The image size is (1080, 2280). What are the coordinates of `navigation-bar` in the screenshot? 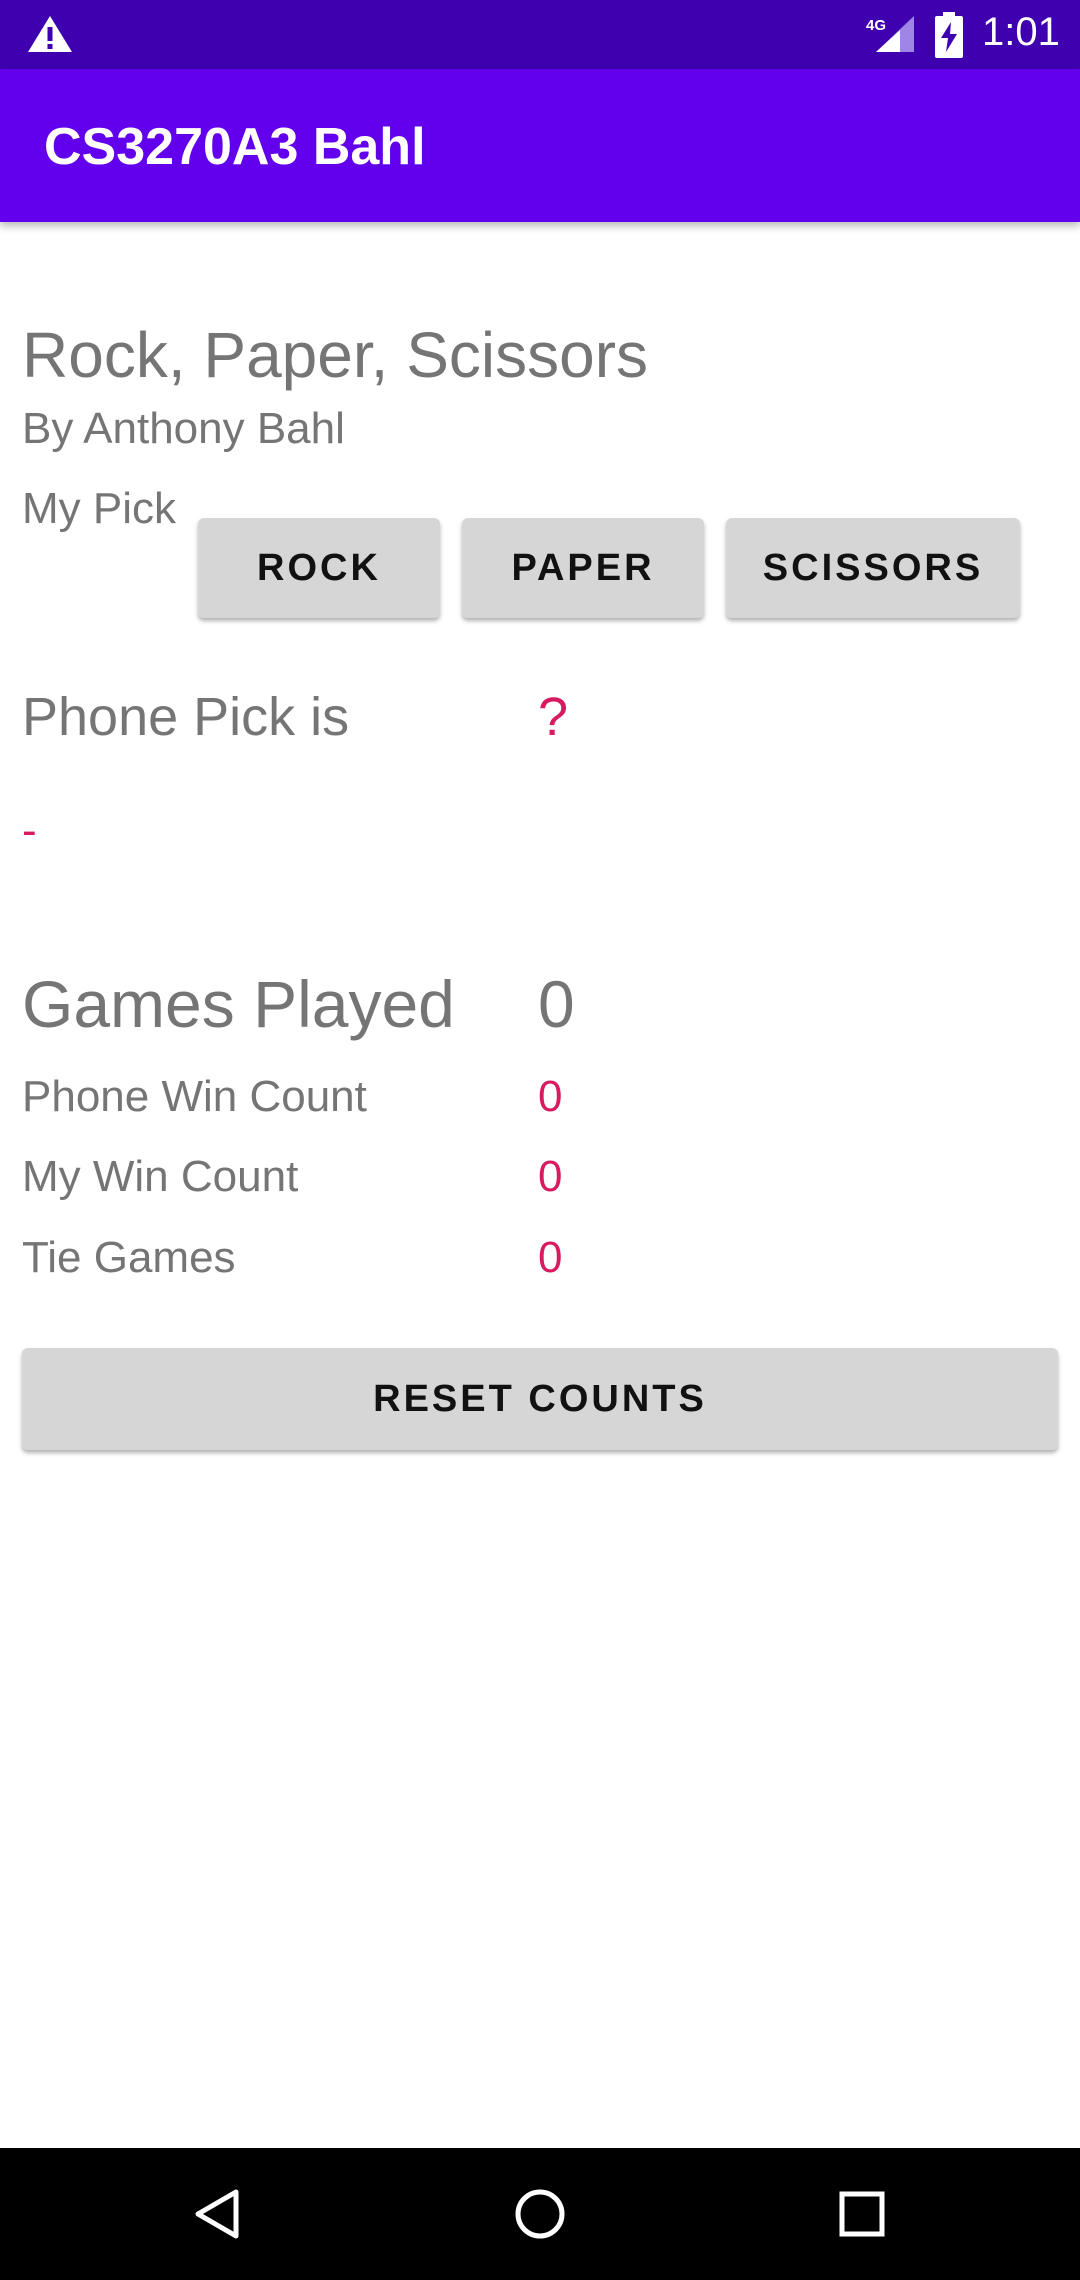 It's located at (540, 2214).